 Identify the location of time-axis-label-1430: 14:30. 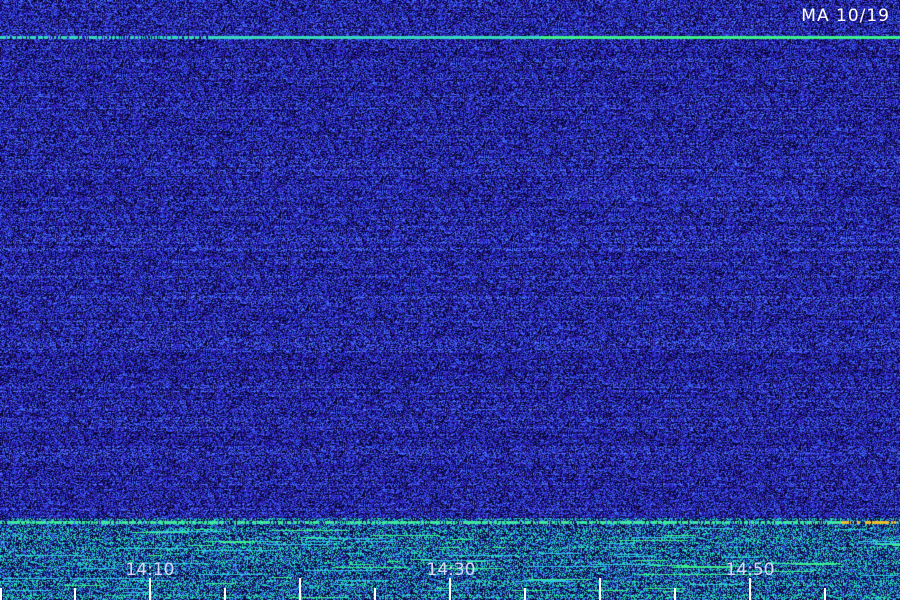
(451, 570).